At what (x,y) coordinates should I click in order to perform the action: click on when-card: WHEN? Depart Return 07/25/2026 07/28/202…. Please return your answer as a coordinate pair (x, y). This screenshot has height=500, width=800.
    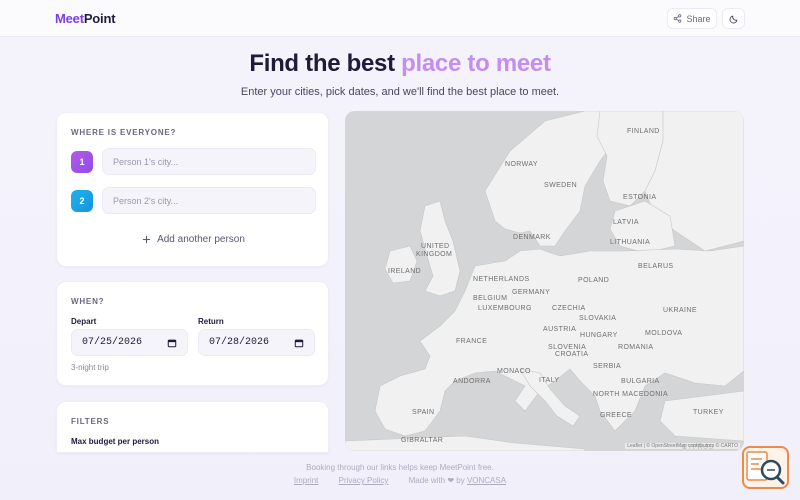
    Looking at the image, I should click on (192, 333).